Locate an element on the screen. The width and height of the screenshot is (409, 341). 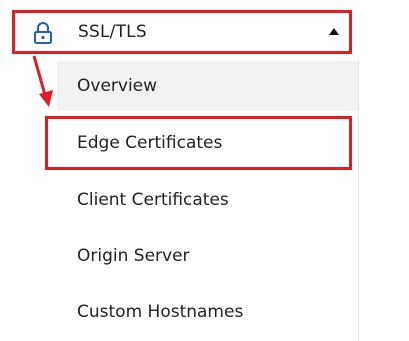
annotation-highlight-box is located at coordinates (198, 143).